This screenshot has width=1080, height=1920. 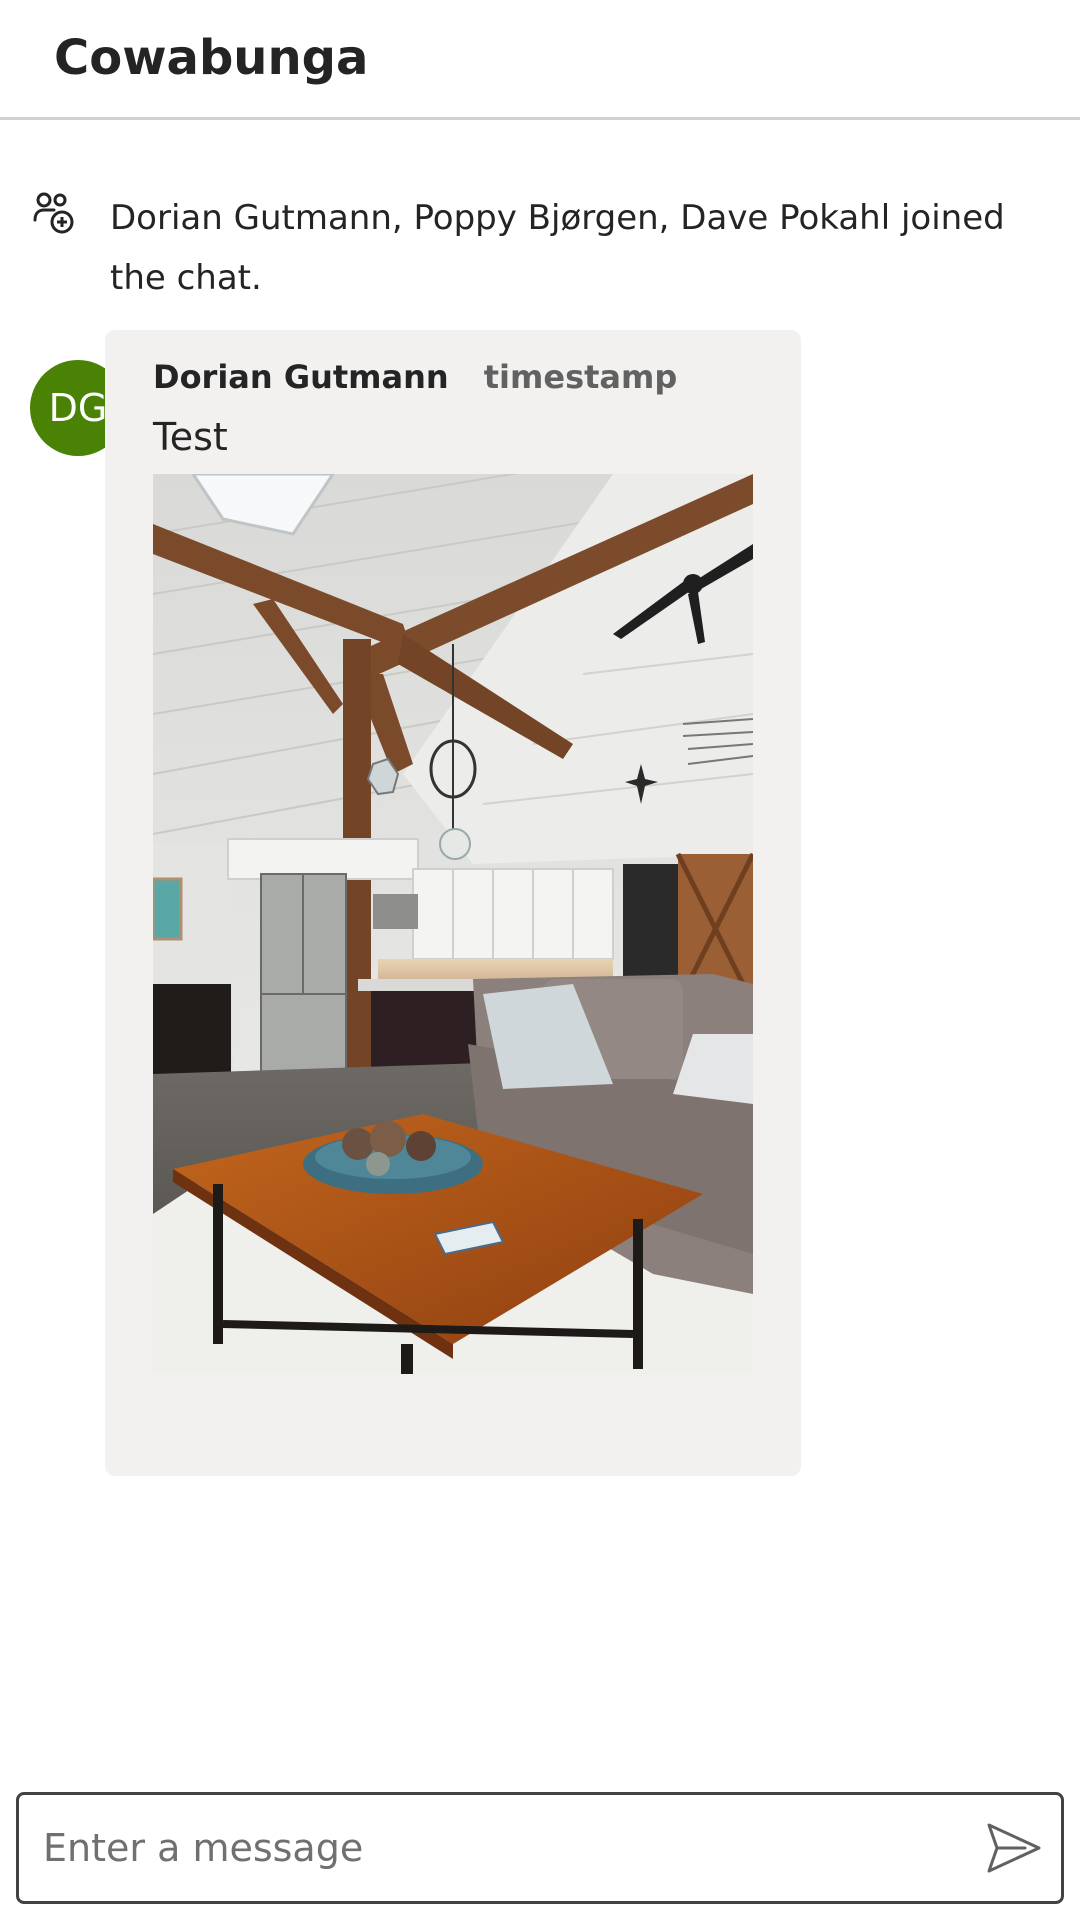 I want to click on message-composer, so click(x=540, y=1848).